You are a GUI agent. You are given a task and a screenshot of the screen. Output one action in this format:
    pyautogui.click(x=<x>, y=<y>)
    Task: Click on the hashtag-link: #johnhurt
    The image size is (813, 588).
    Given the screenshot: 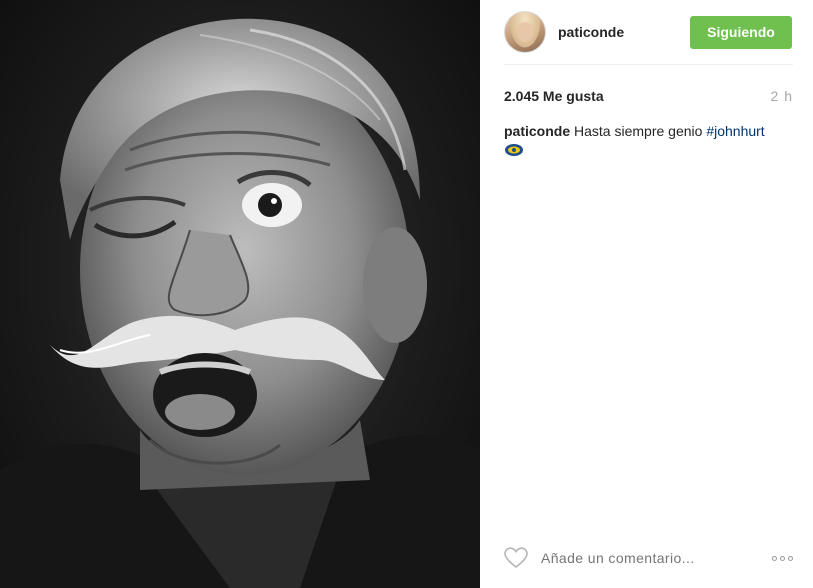 What is the action you would take?
    pyautogui.click(x=735, y=131)
    